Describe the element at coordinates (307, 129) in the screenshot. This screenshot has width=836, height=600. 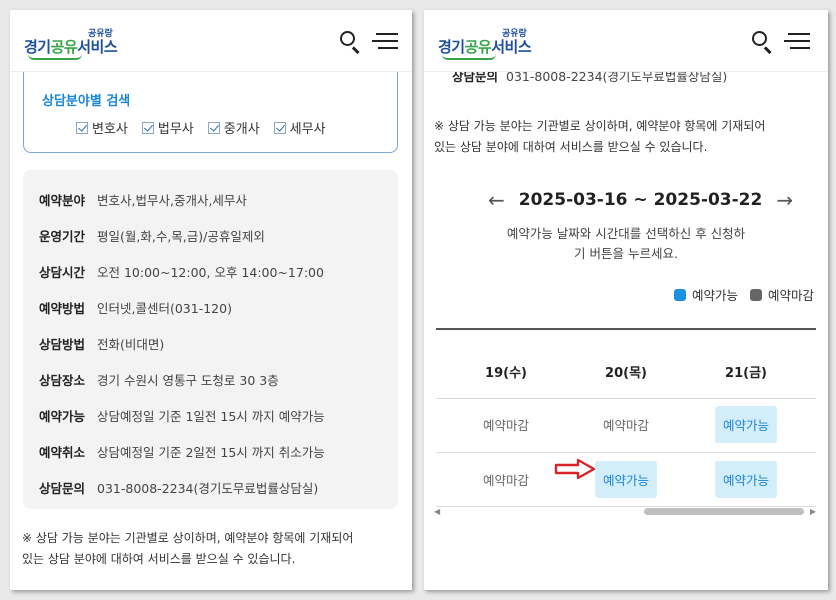
I see `checkbox-label: 세무사` at that location.